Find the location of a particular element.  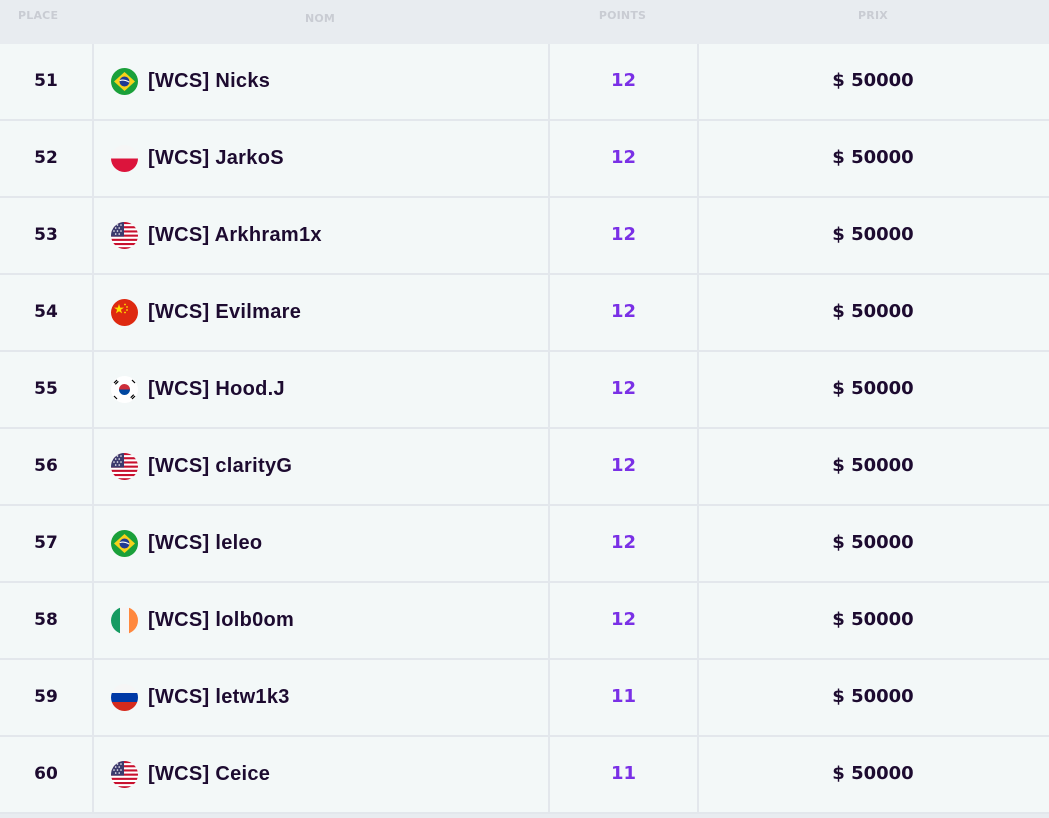

table-row: 55 [WCS] Hood.J 12 $ 50000 is located at coordinates (524, 390).